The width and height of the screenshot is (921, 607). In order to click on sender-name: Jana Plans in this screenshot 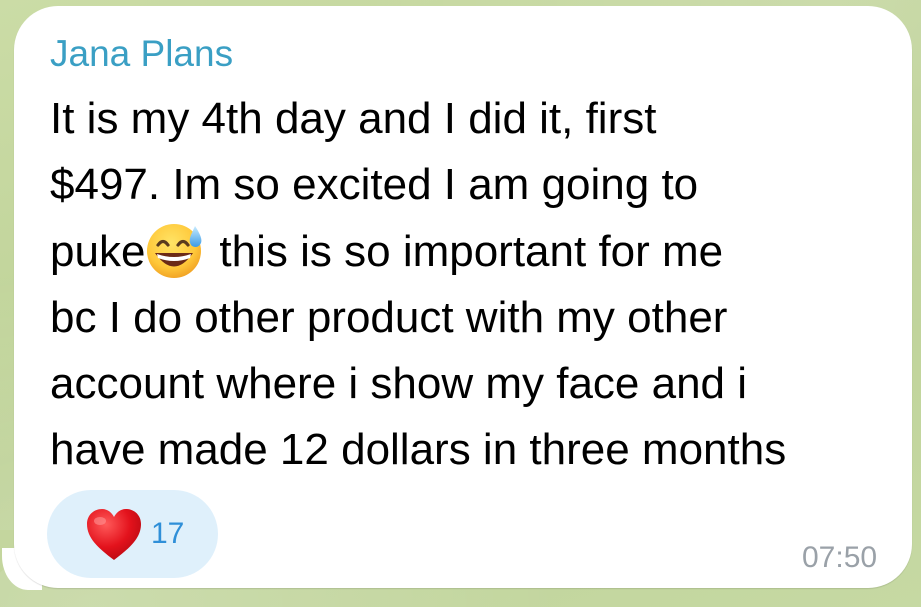, I will do `click(141, 54)`.